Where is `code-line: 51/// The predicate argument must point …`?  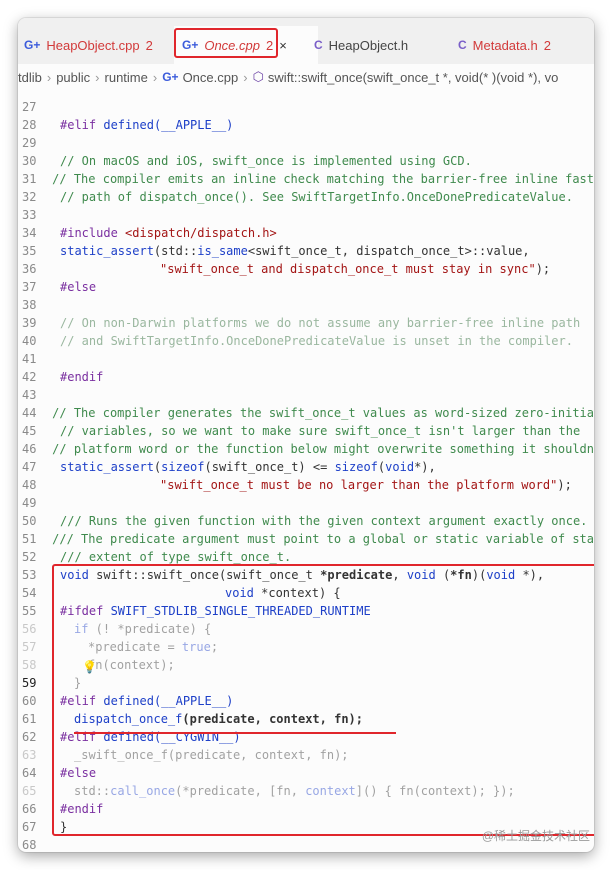
code-line: 51/// The predicate argument must point … is located at coordinates (308, 539).